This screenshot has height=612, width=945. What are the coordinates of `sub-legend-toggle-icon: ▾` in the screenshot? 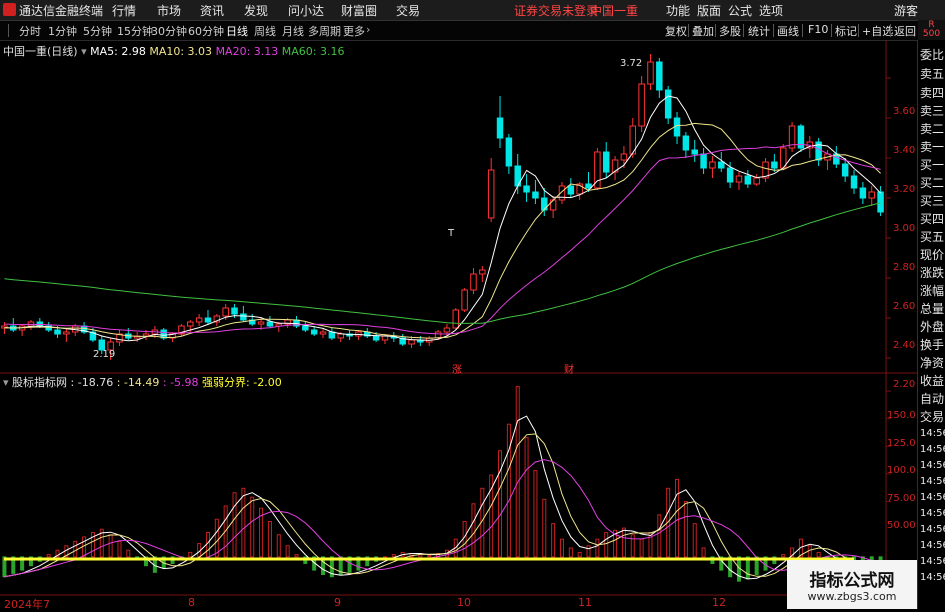 It's located at (6, 382).